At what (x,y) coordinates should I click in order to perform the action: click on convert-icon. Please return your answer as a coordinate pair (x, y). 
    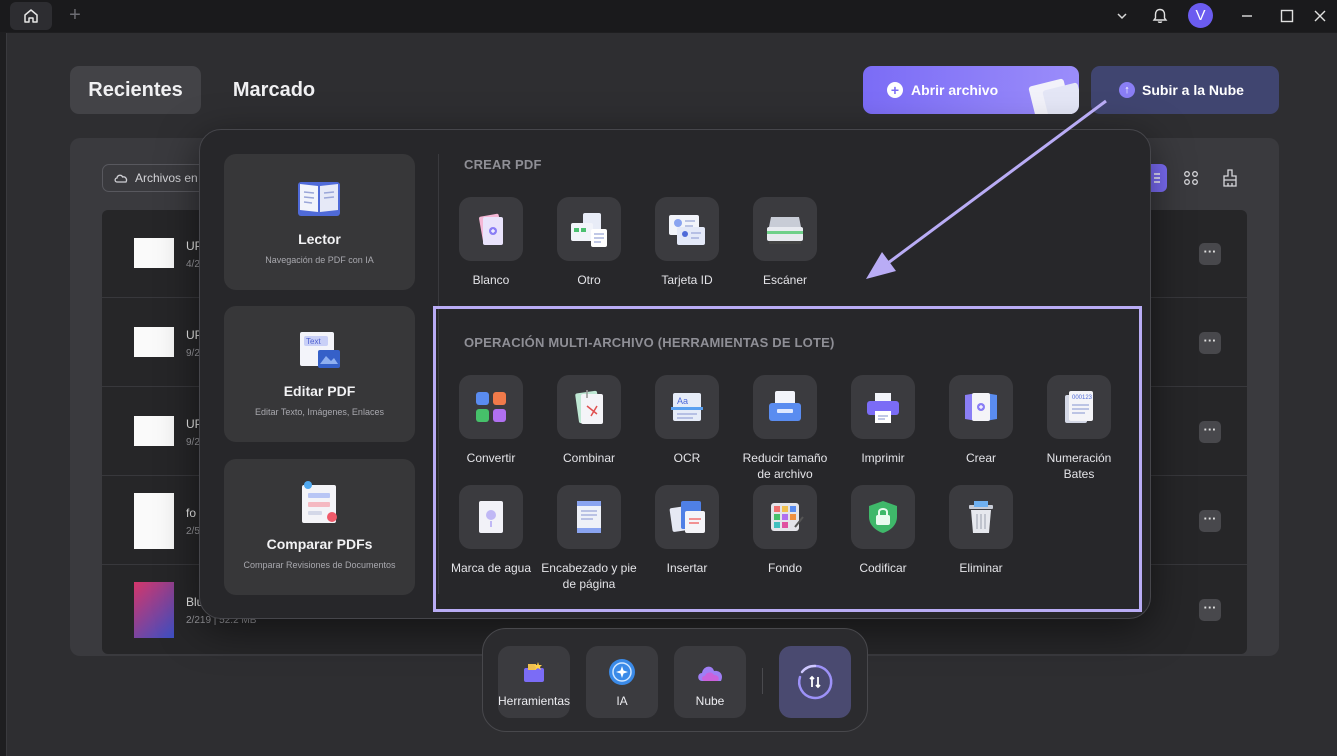
    Looking at the image, I should click on (491, 407).